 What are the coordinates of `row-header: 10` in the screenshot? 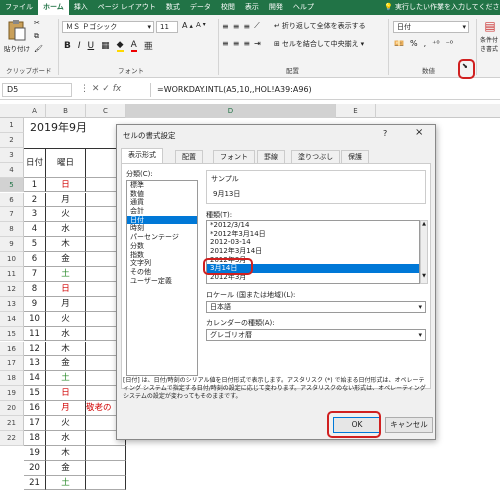 It's located at (12, 259).